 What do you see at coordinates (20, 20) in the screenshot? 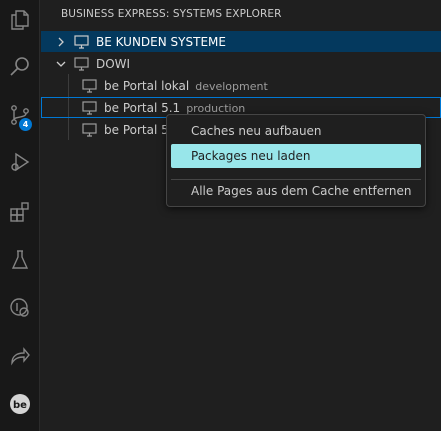
I see `explorer-icon` at bounding box center [20, 20].